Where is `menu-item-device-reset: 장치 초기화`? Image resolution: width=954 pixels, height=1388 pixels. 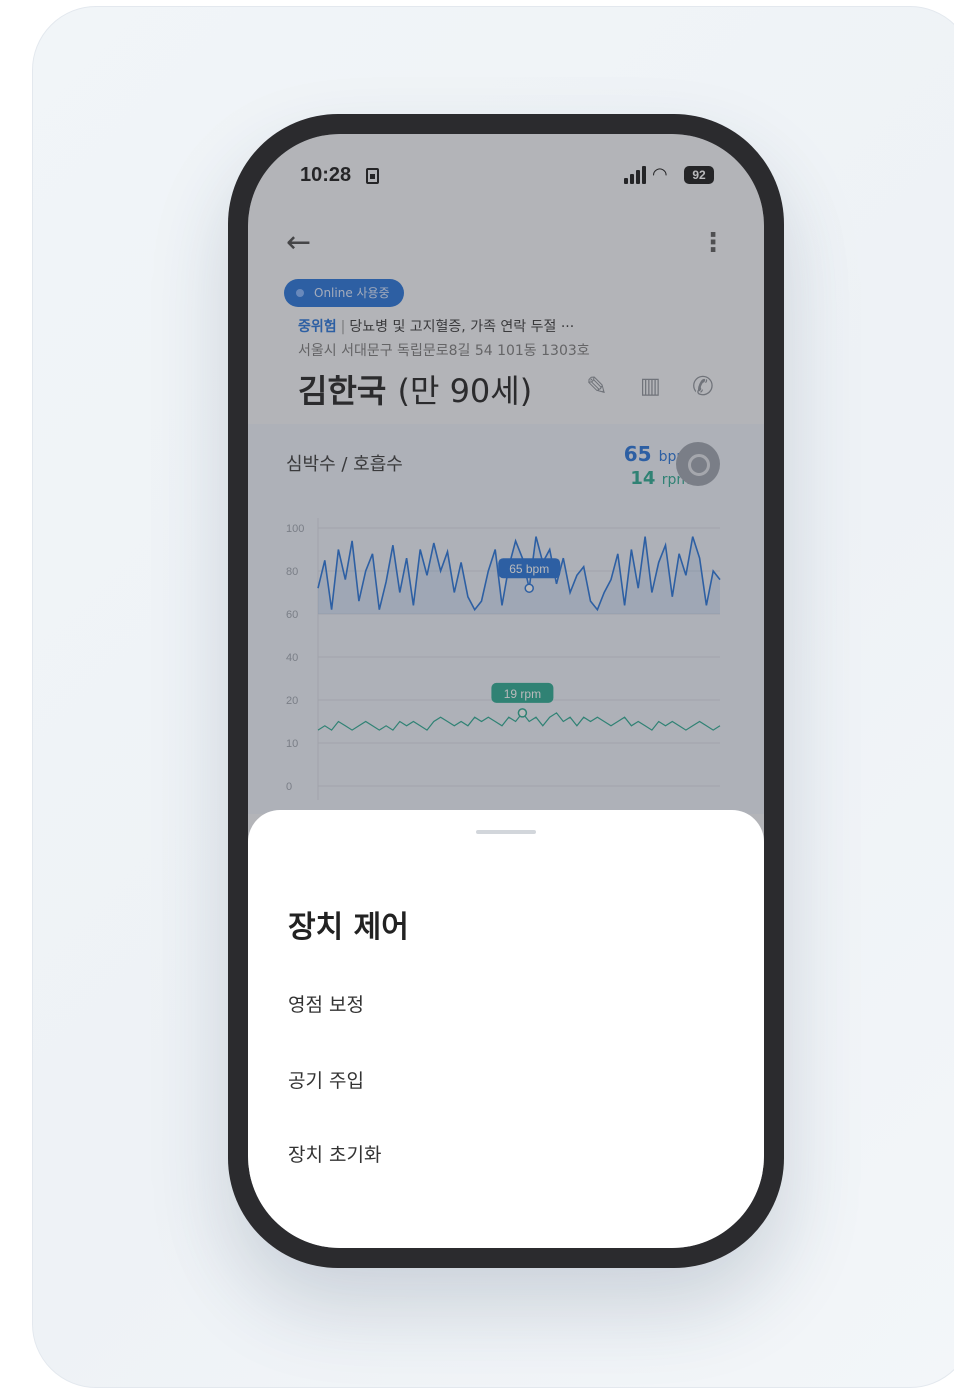 menu-item-device-reset: 장치 초기화 is located at coordinates (334, 1153).